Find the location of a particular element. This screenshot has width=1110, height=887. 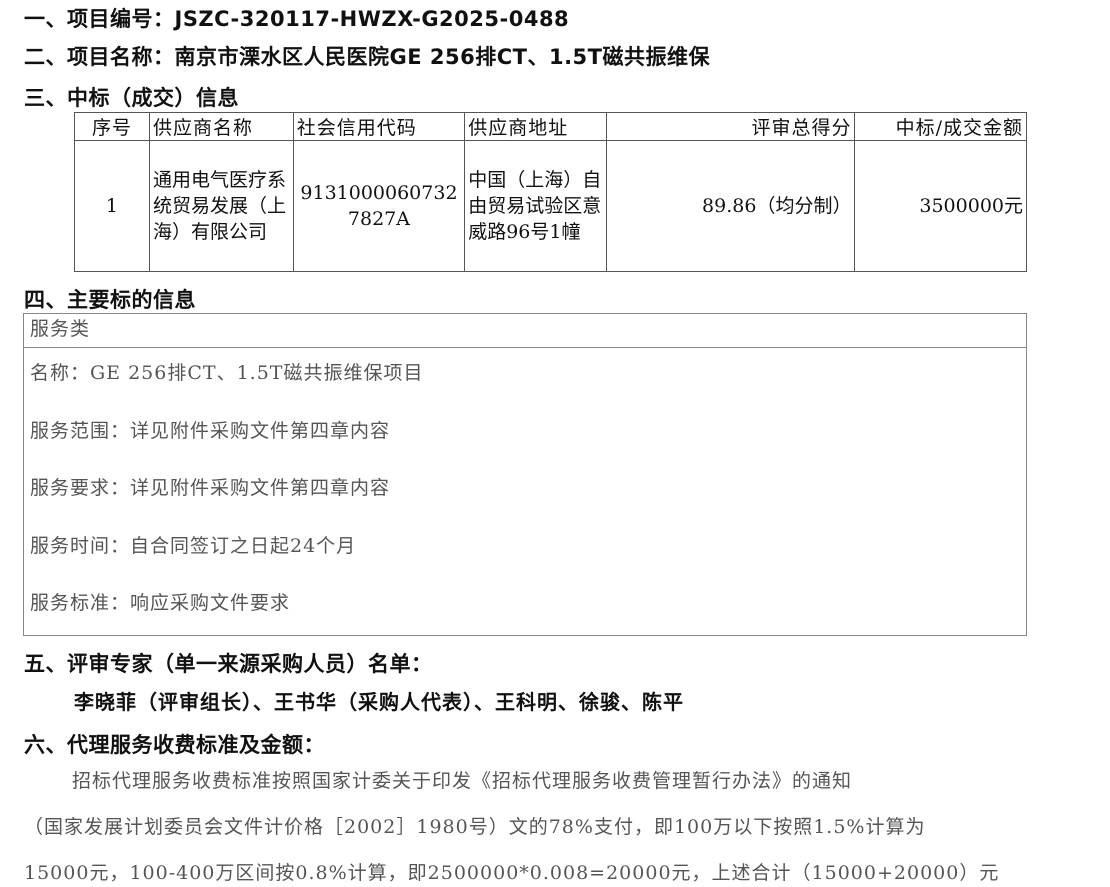

project-number-heading: 一、项目编号：JSZC-320117-HWZX-G2025-0488 is located at coordinates (297, 19).